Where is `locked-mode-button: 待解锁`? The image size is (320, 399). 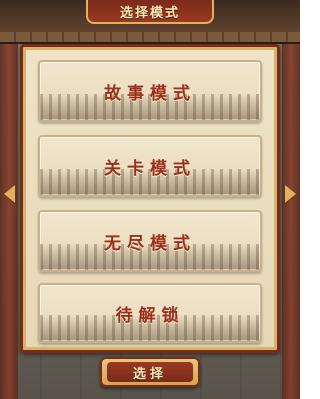 locked-mode-button: 待解锁 is located at coordinates (150, 313).